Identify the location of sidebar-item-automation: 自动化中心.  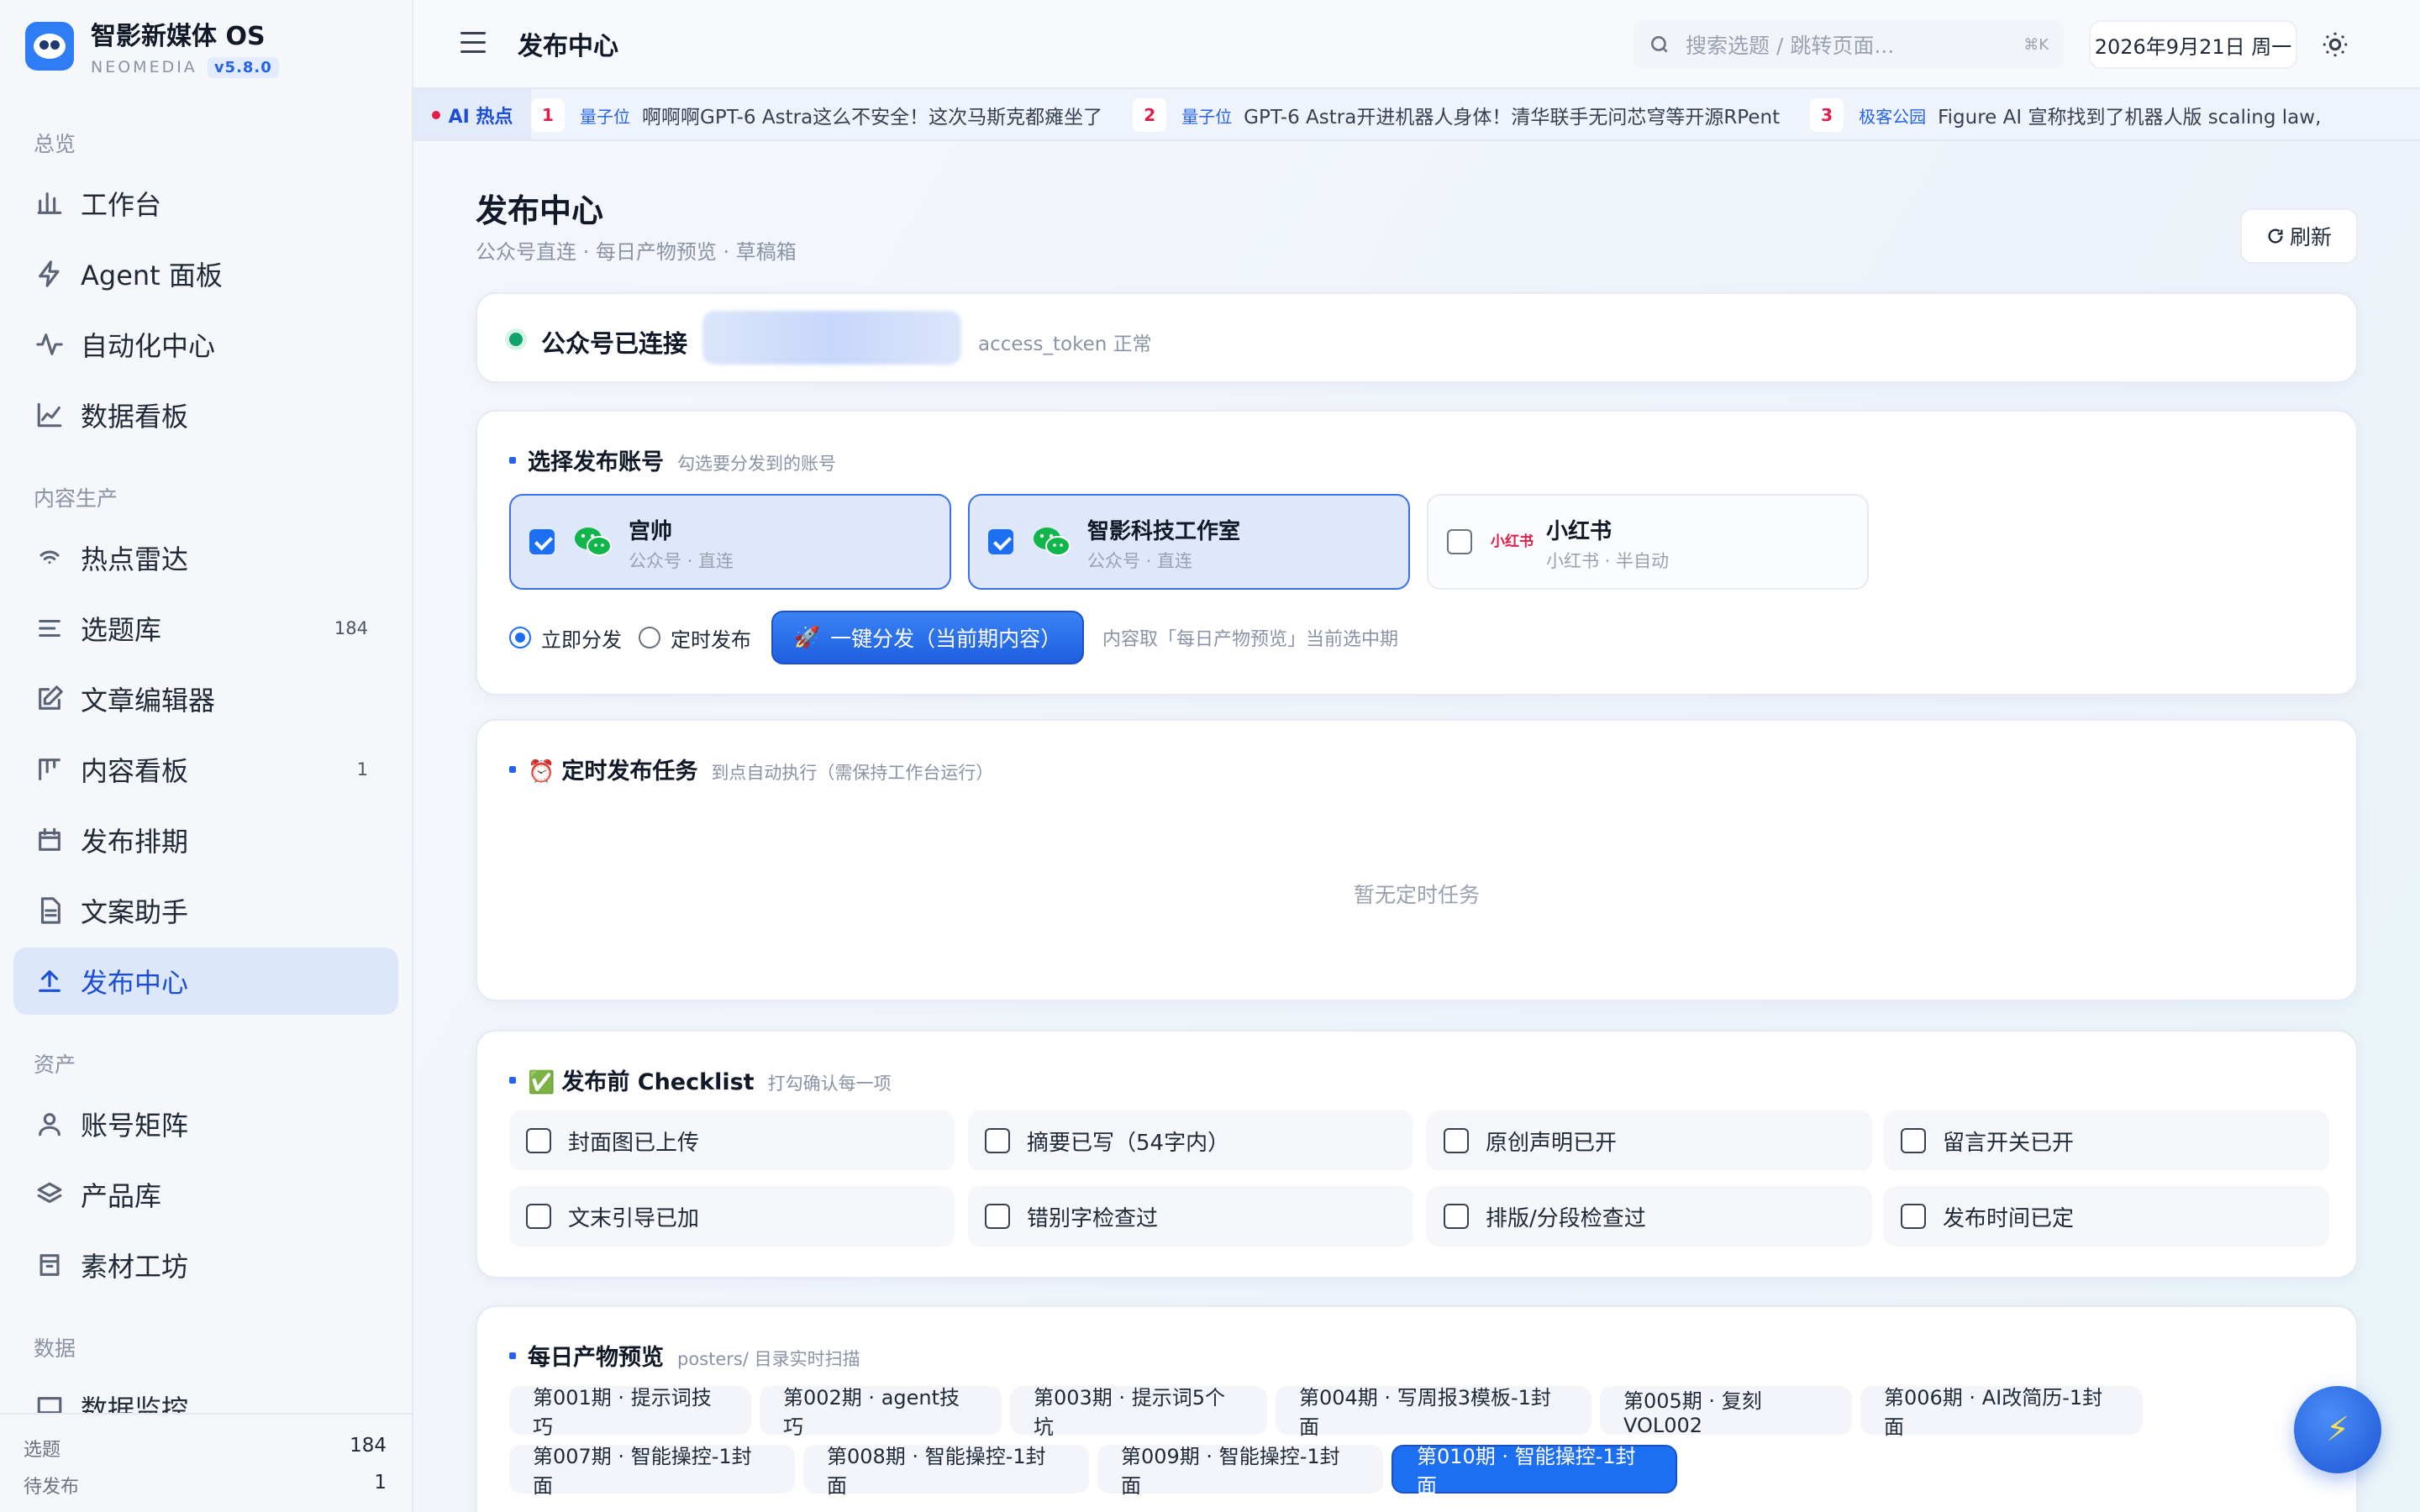
(206, 344).